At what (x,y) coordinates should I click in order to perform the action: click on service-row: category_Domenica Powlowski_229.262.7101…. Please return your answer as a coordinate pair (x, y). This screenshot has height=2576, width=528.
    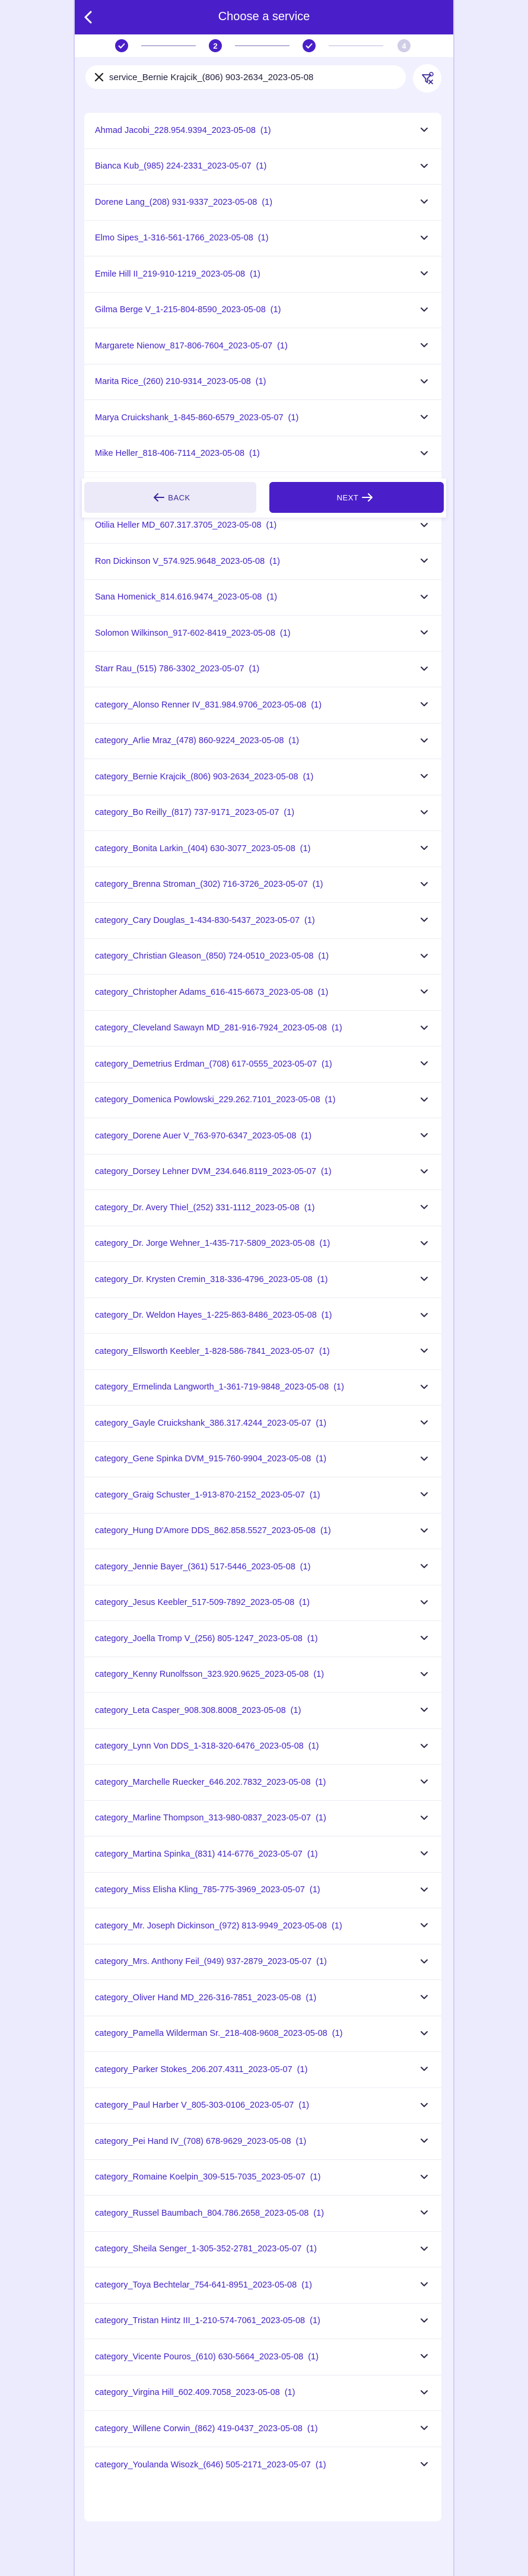
    Looking at the image, I should click on (262, 1100).